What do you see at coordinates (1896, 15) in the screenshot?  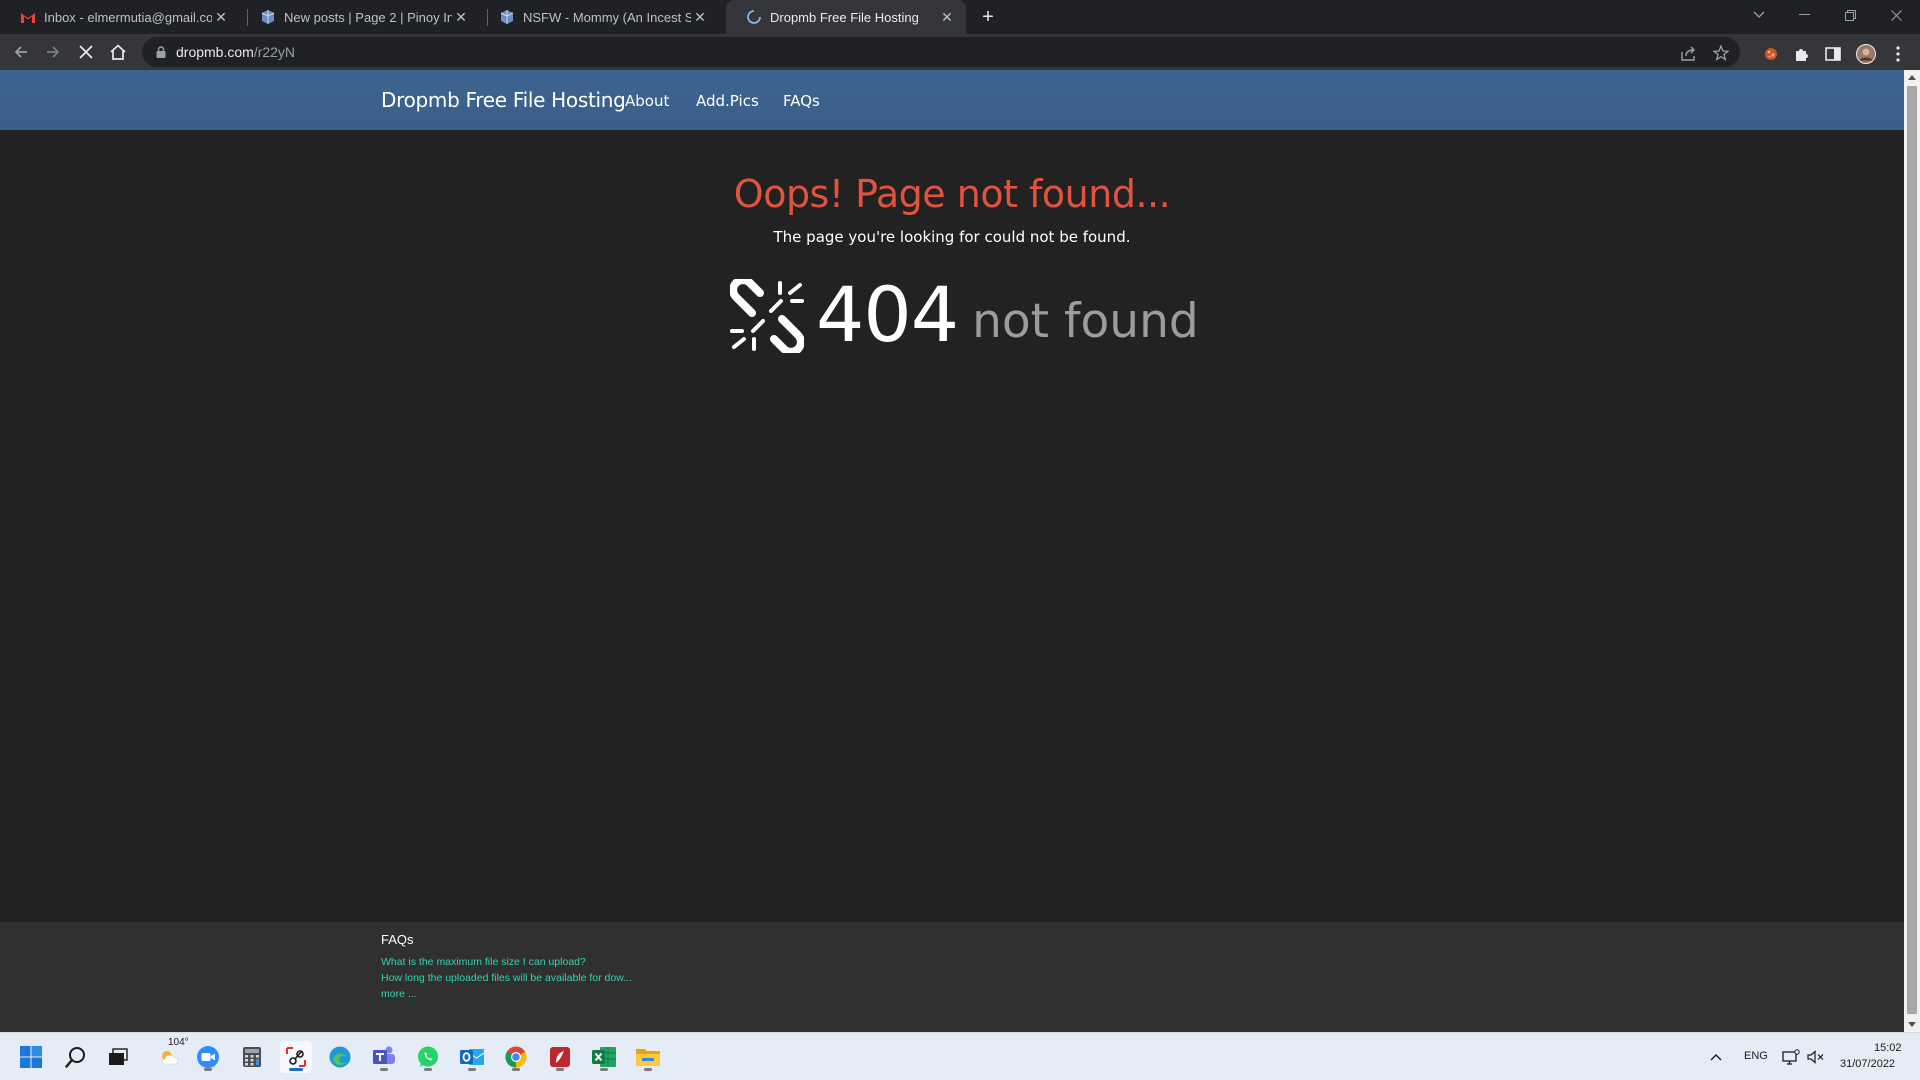 I see `close-window-button` at bounding box center [1896, 15].